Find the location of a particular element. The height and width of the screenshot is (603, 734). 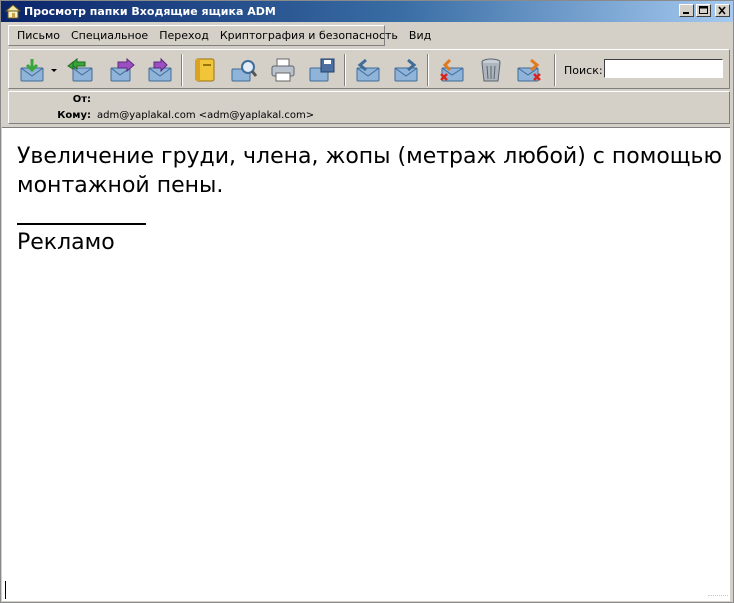

from-label: От: is located at coordinates (81, 99).